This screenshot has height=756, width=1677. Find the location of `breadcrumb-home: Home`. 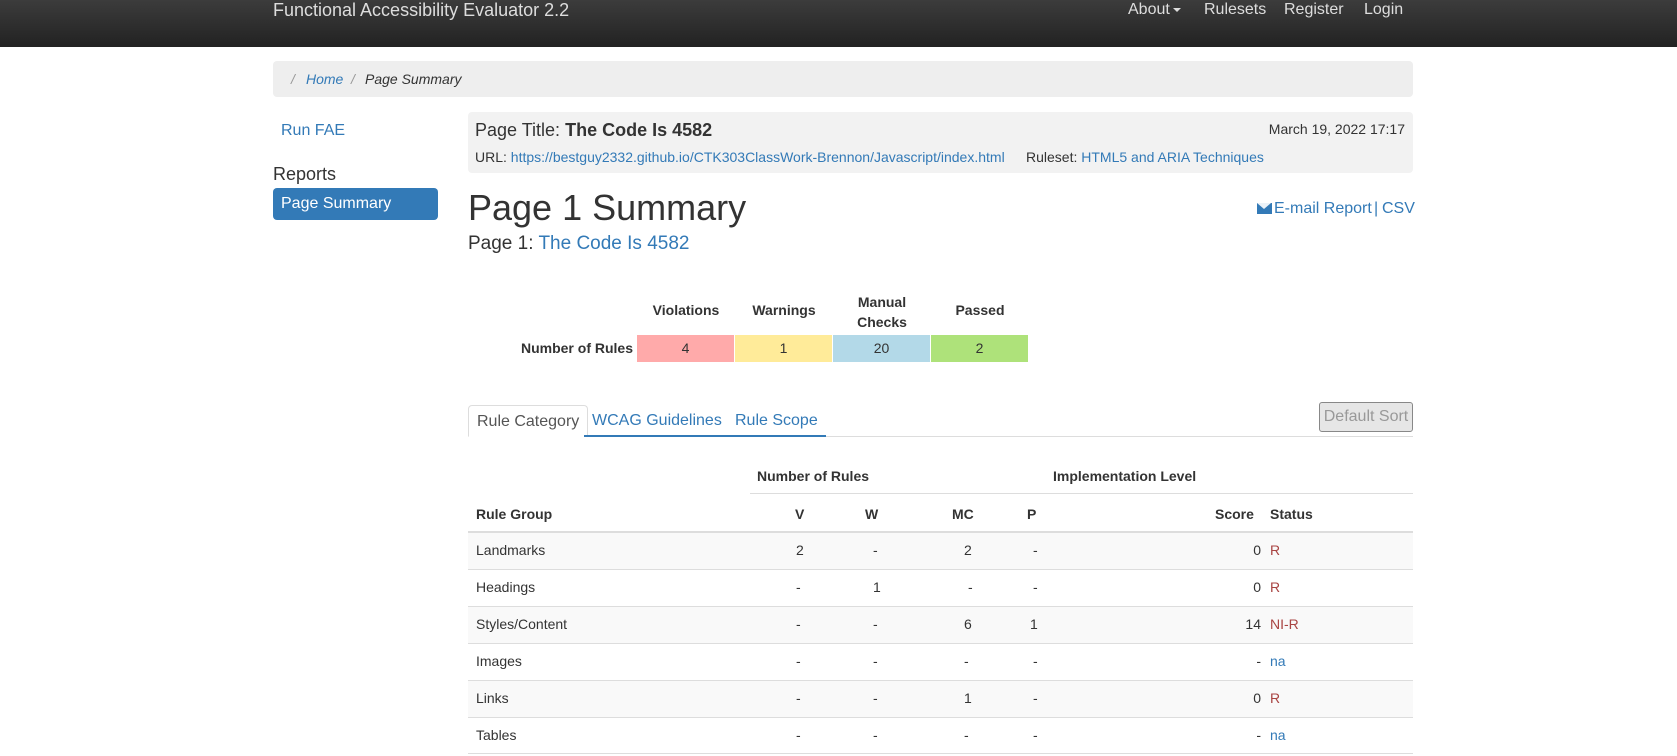

breadcrumb-home: Home is located at coordinates (324, 79).